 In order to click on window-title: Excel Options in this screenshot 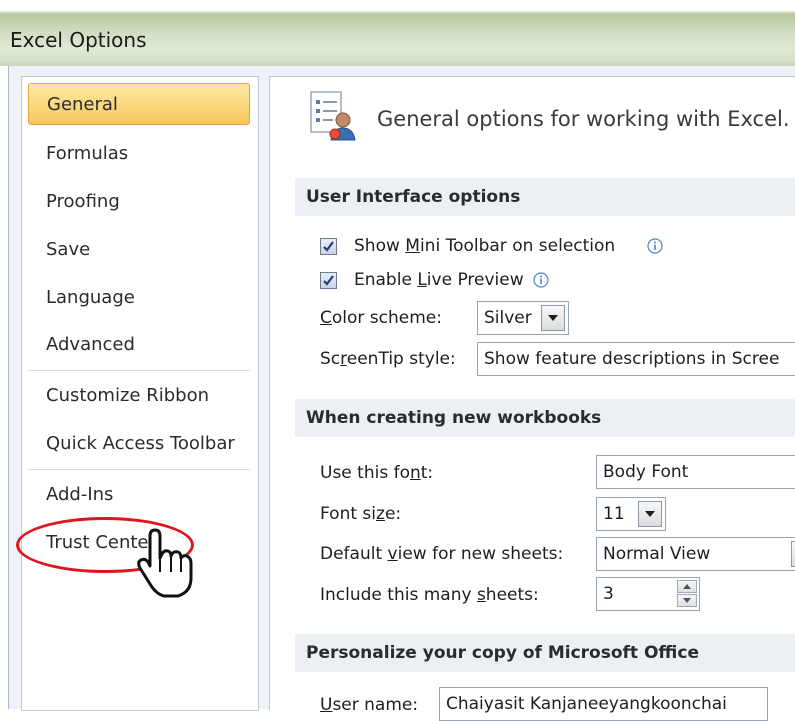, I will do `click(78, 40)`.